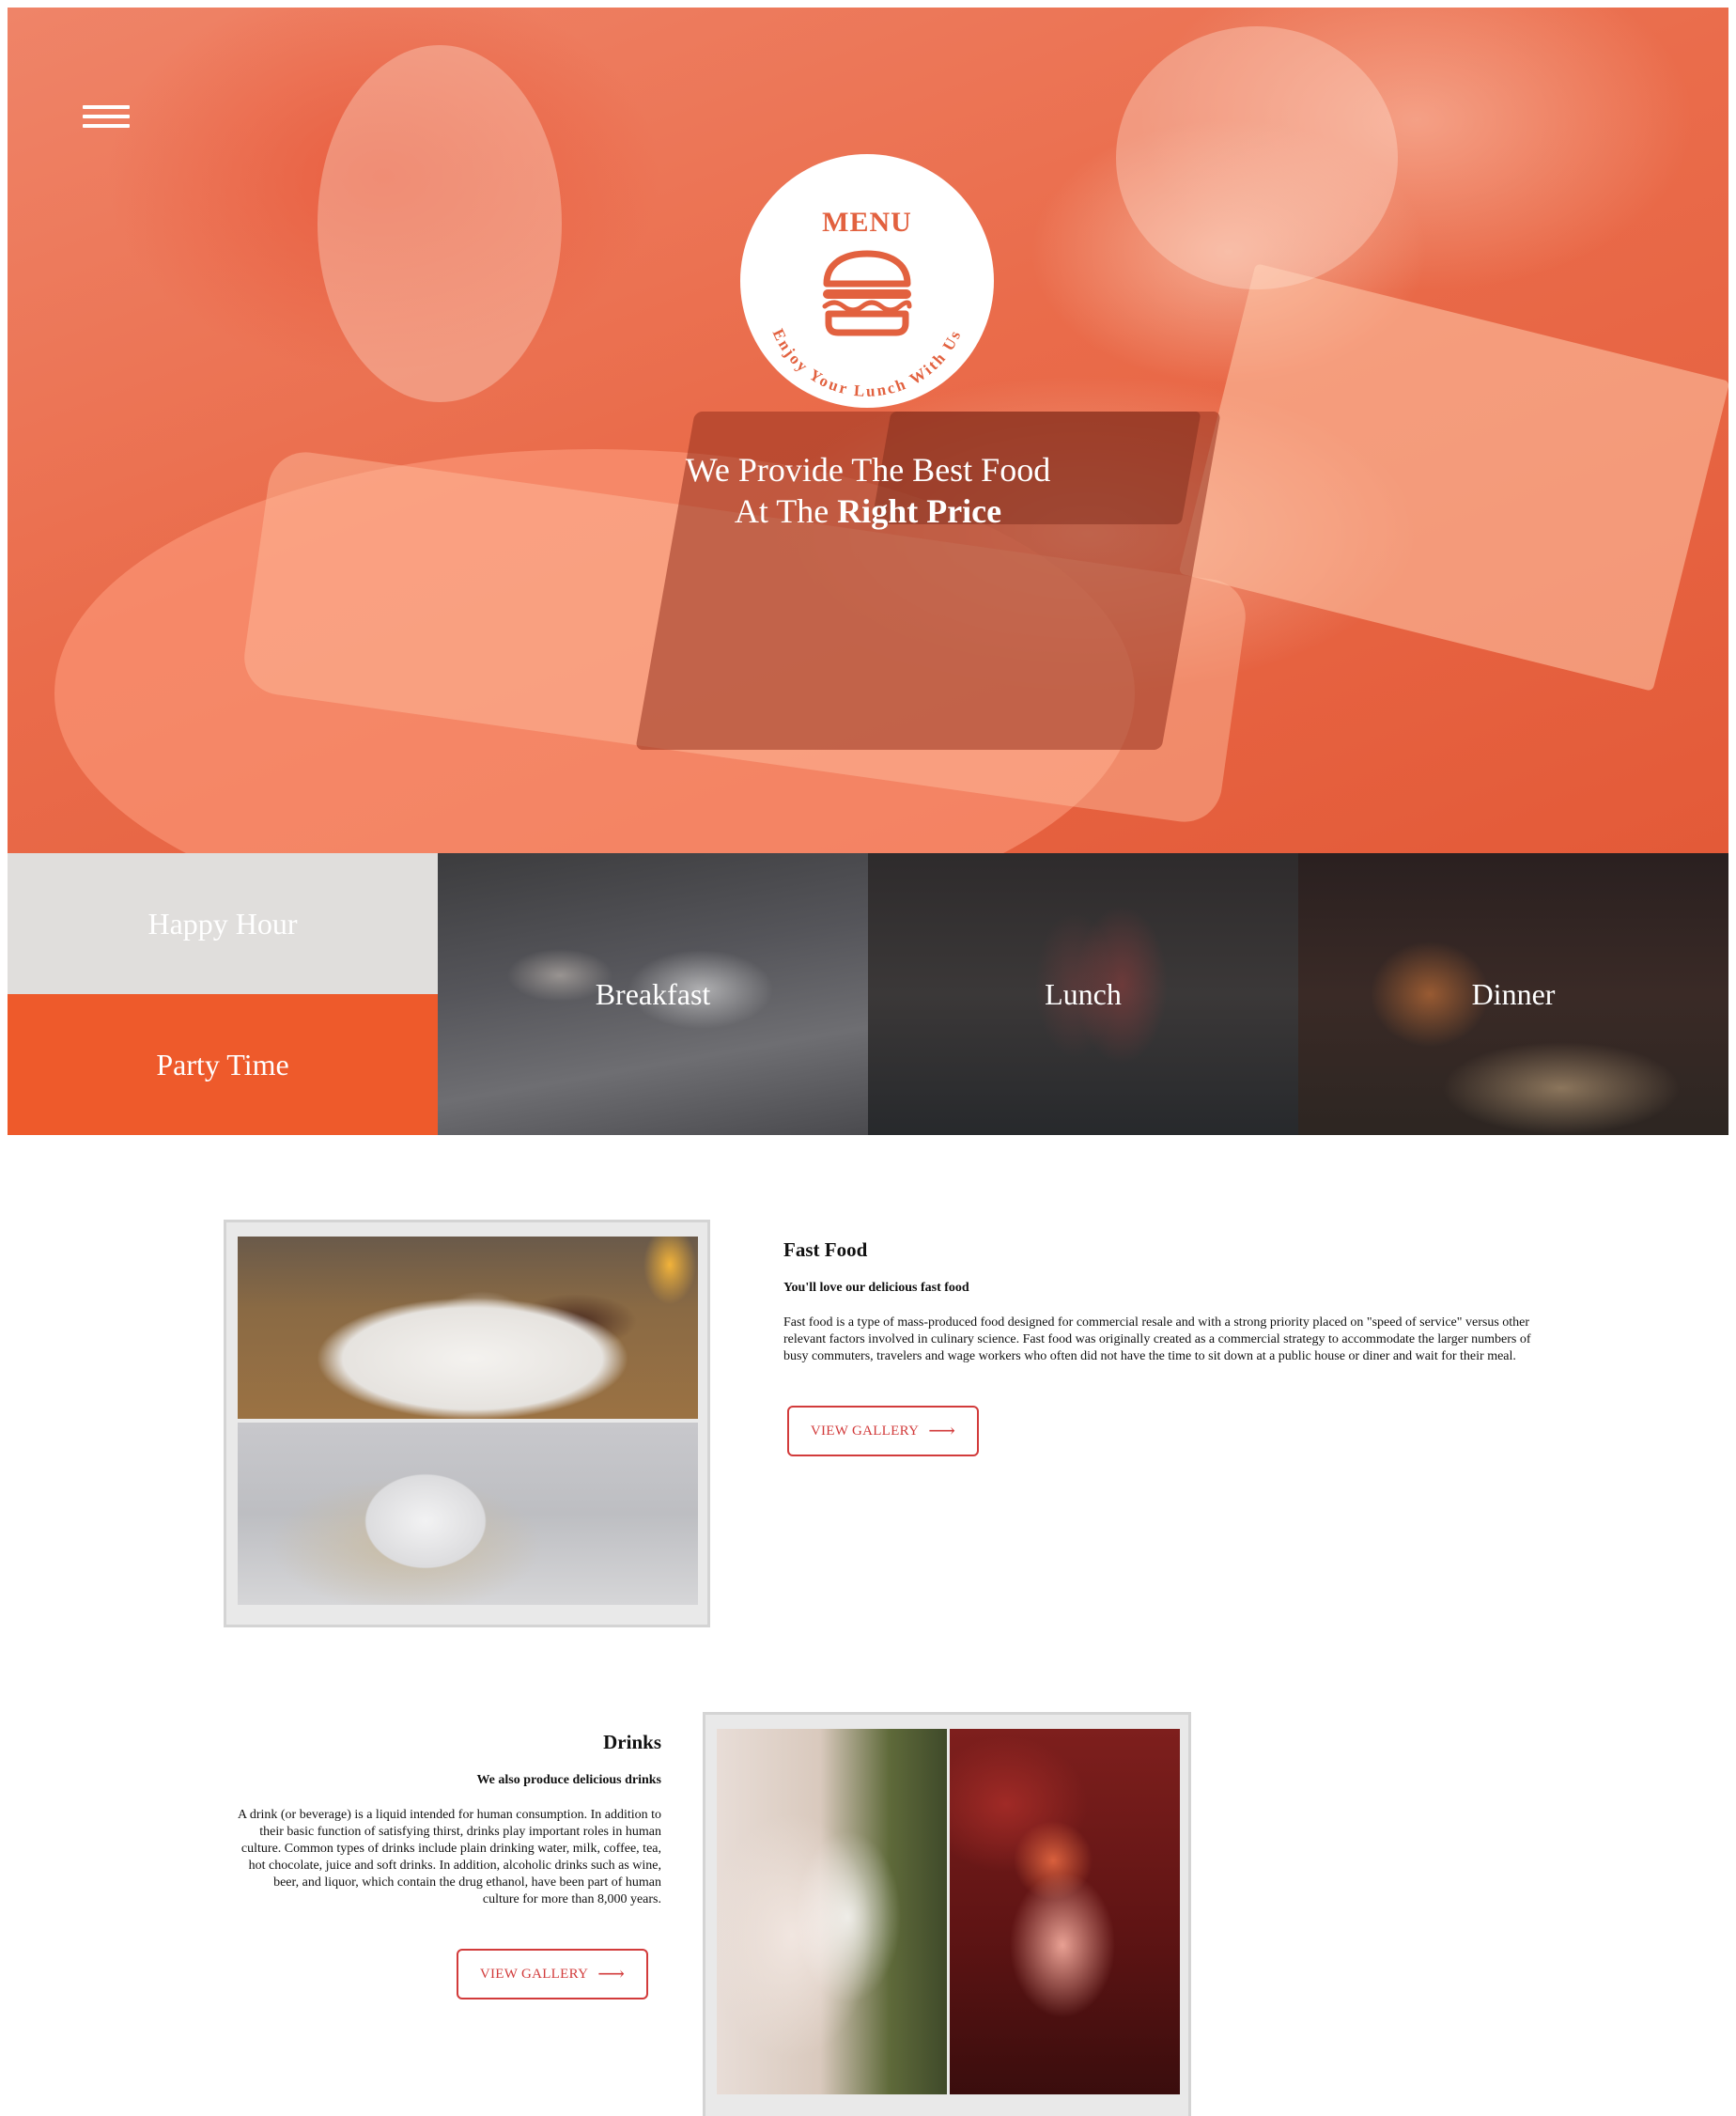  What do you see at coordinates (468, 1328) in the screenshot?
I see `fast-food-photo-chocolate-cake` at bounding box center [468, 1328].